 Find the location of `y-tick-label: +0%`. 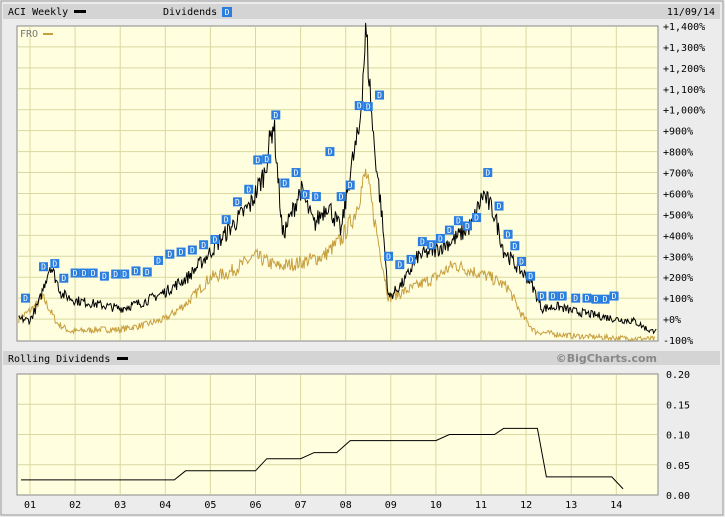

y-tick-label: +0% is located at coordinates (672, 320).